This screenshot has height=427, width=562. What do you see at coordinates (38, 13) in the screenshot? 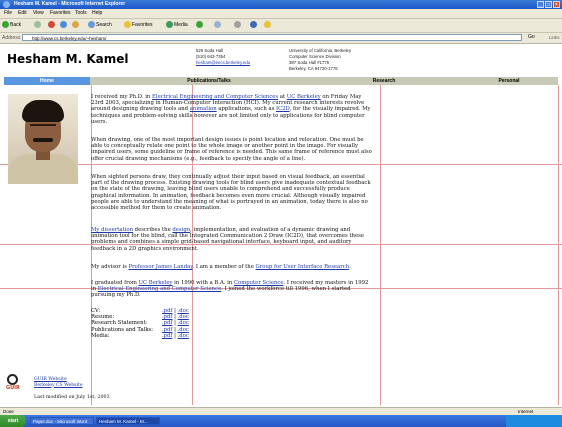
I see `menu-view: View` at bounding box center [38, 13].